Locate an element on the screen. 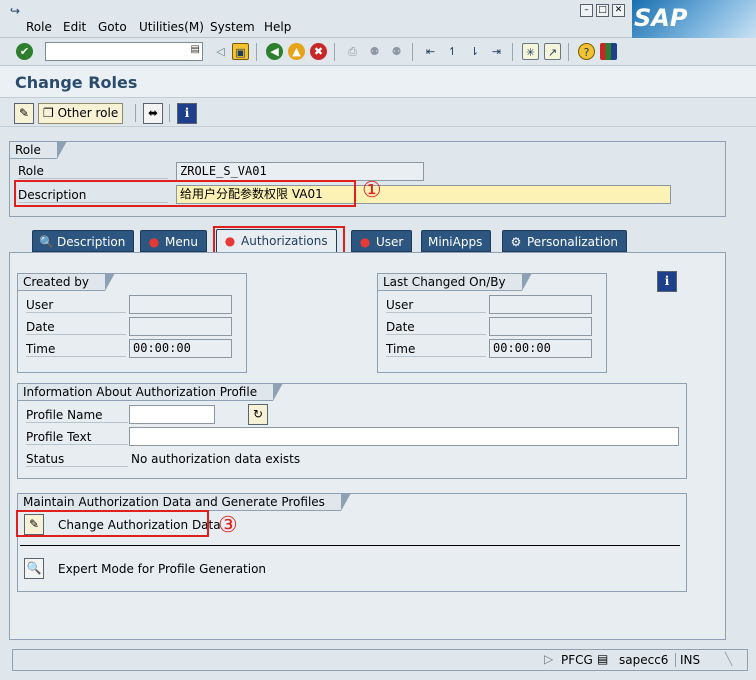  changed-user-label: User is located at coordinates (436, 305).